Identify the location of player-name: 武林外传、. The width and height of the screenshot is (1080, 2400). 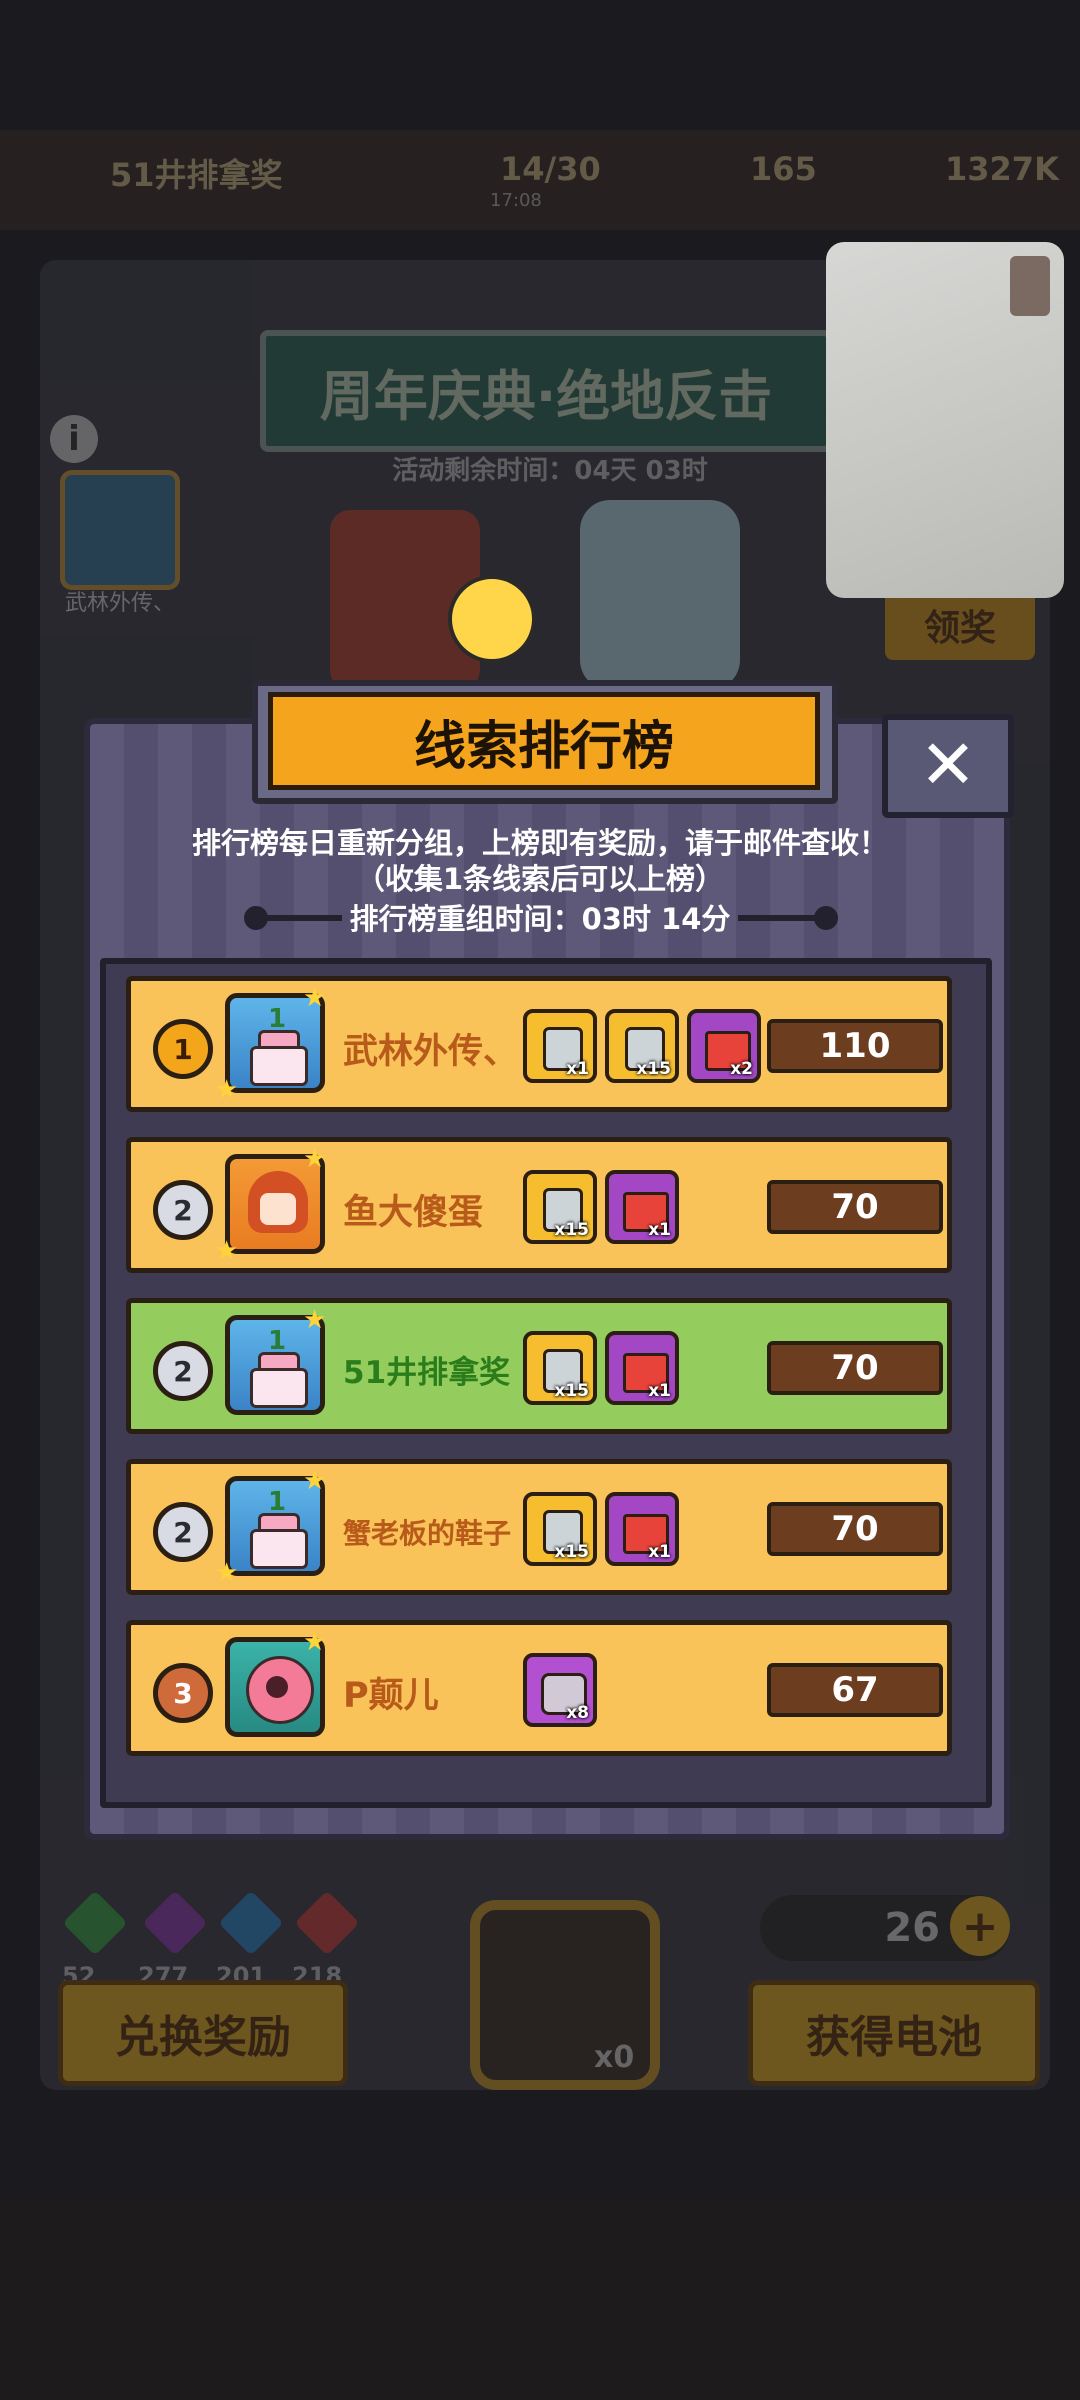
(431, 1052).